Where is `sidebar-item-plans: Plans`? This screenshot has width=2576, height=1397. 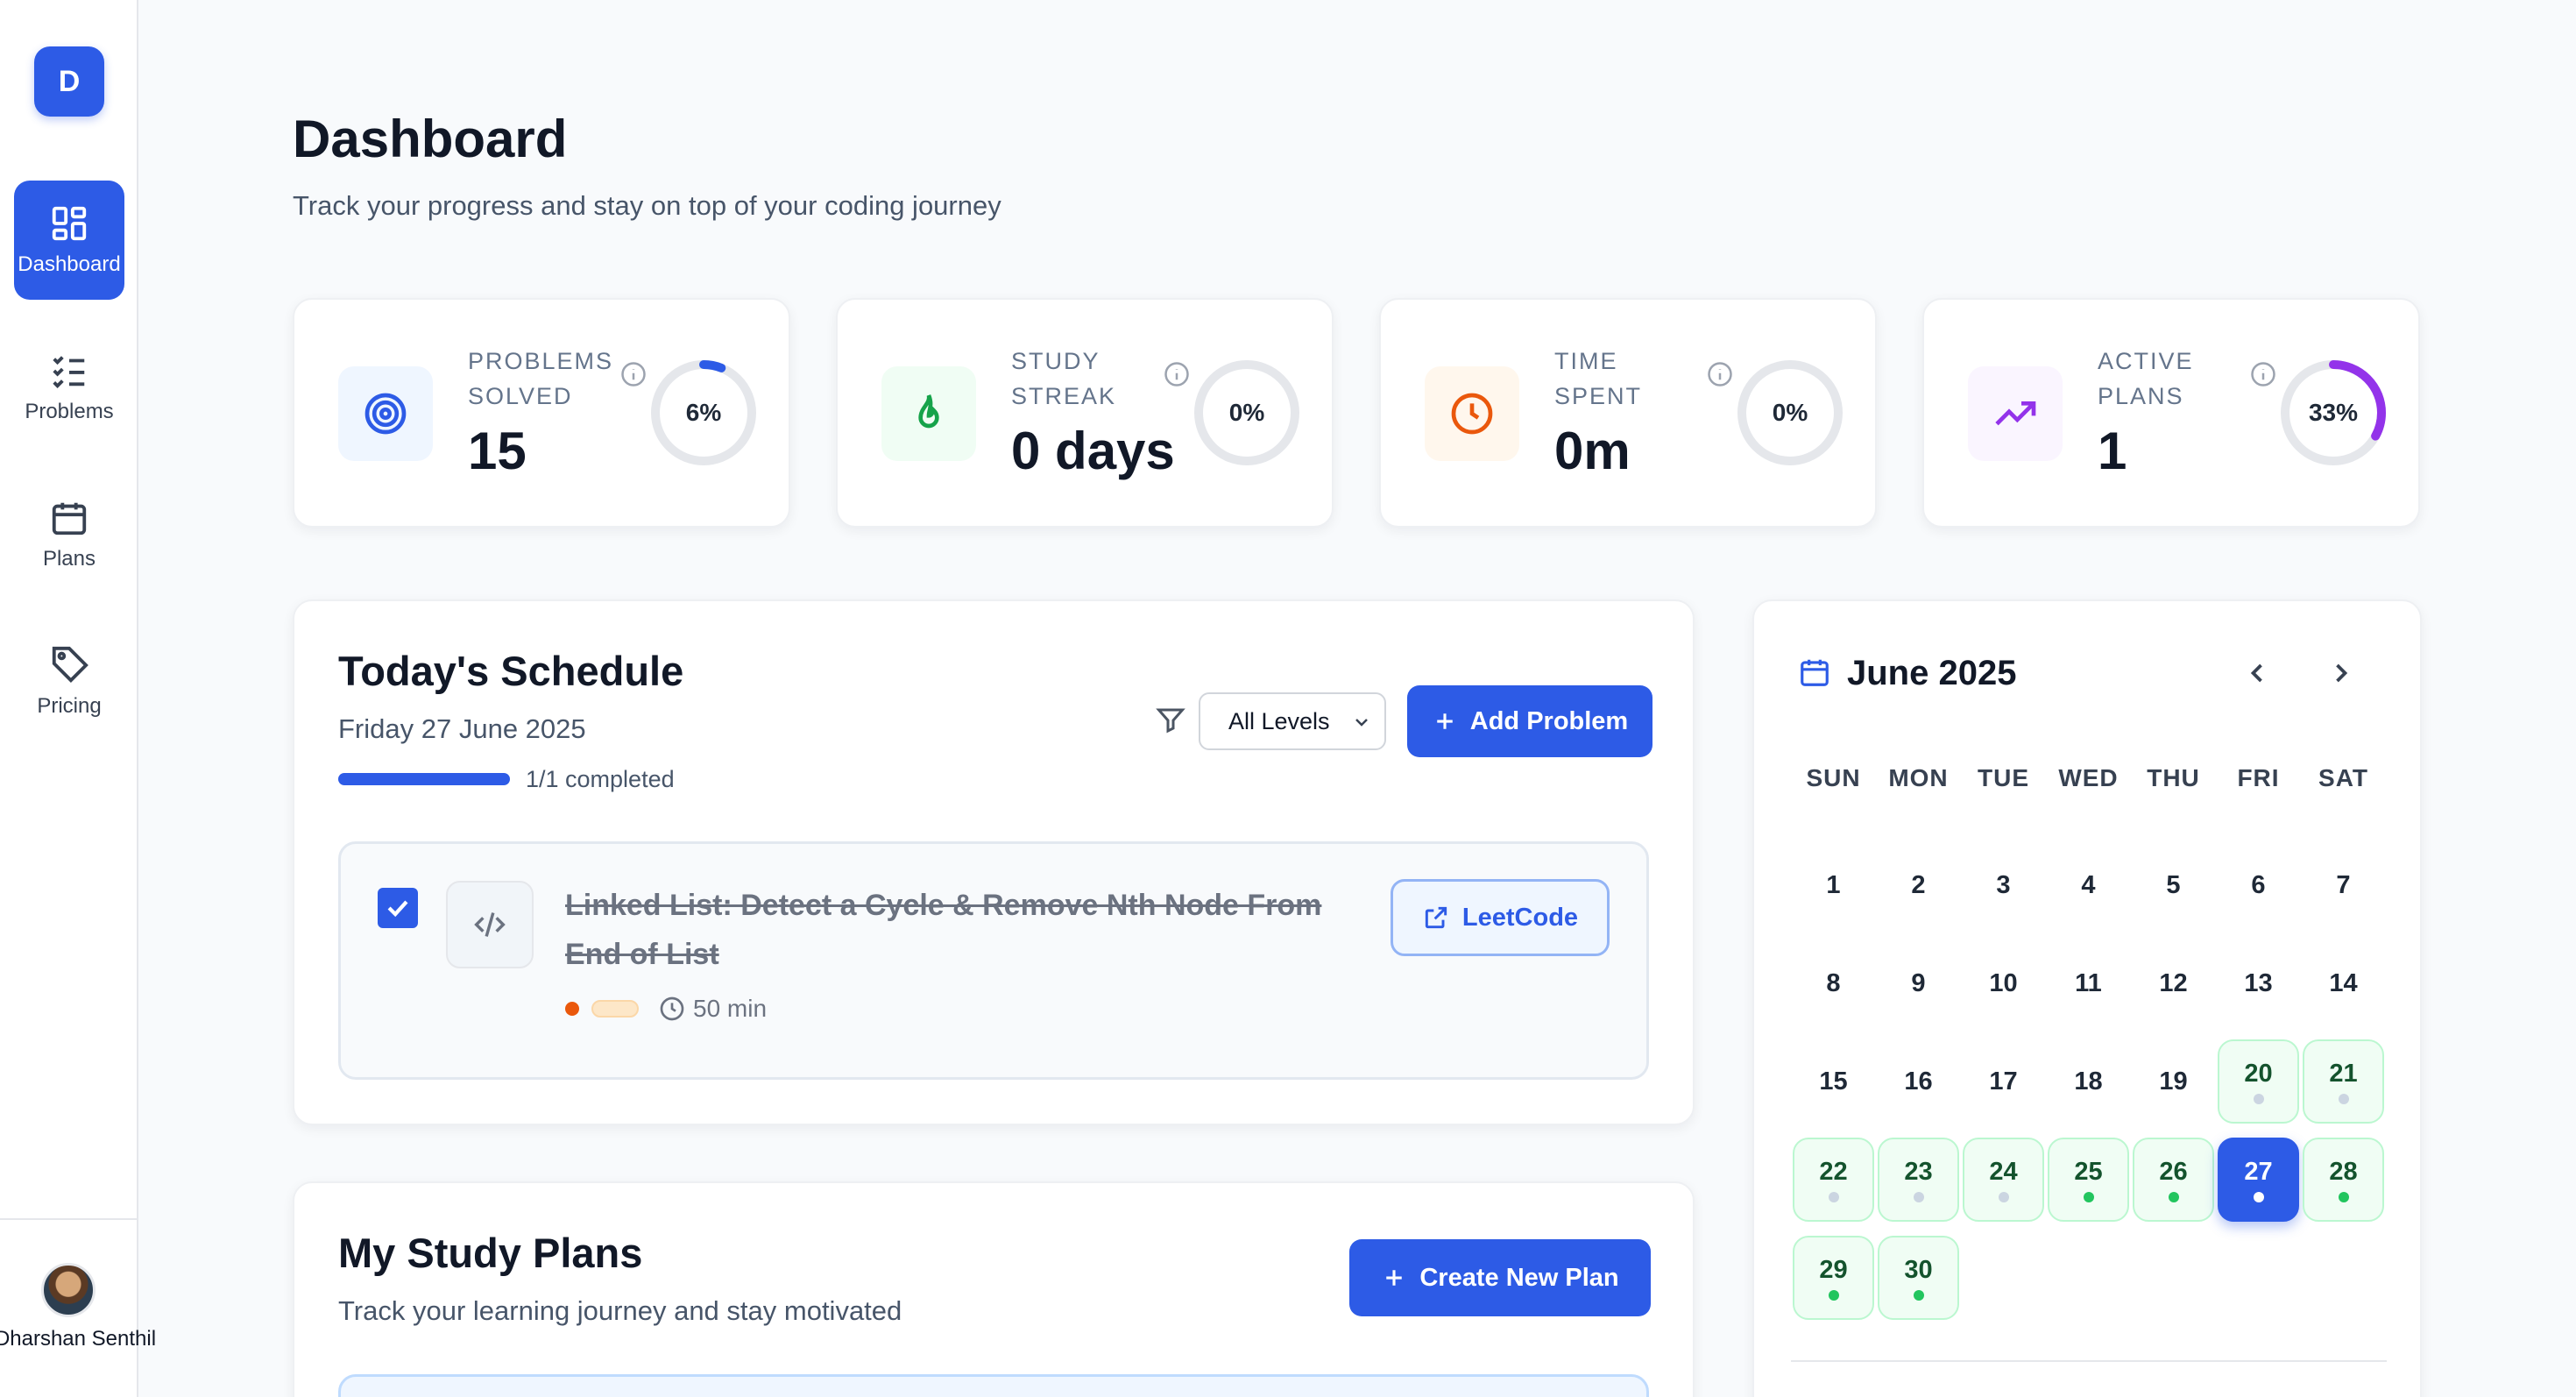
sidebar-item-plans: Plans is located at coordinates (69, 534).